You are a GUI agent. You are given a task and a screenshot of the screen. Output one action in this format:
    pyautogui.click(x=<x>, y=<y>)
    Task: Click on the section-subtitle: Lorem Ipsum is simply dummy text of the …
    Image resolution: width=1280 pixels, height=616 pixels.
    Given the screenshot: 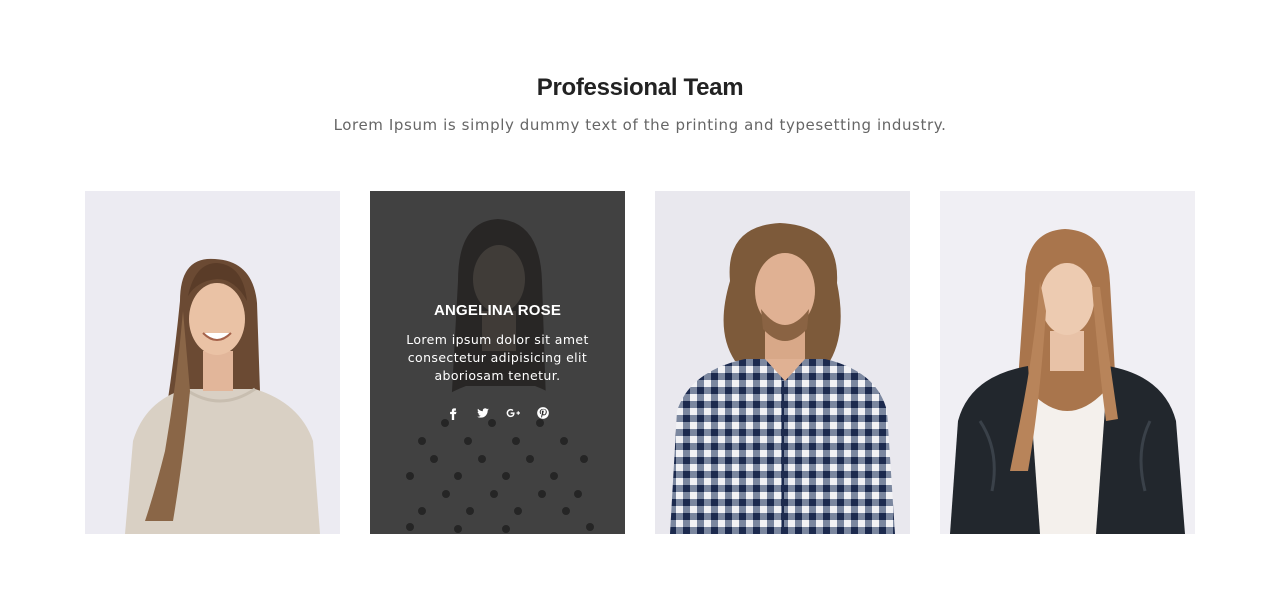 What is the action you would take?
    pyautogui.click(x=640, y=125)
    